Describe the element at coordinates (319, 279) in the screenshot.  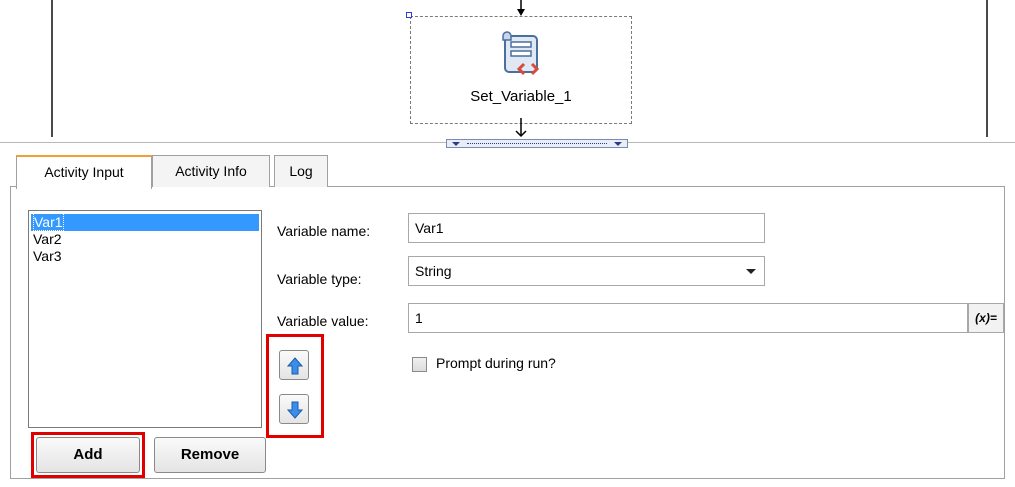
I see `variable-type-label: Variable type:` at that location.